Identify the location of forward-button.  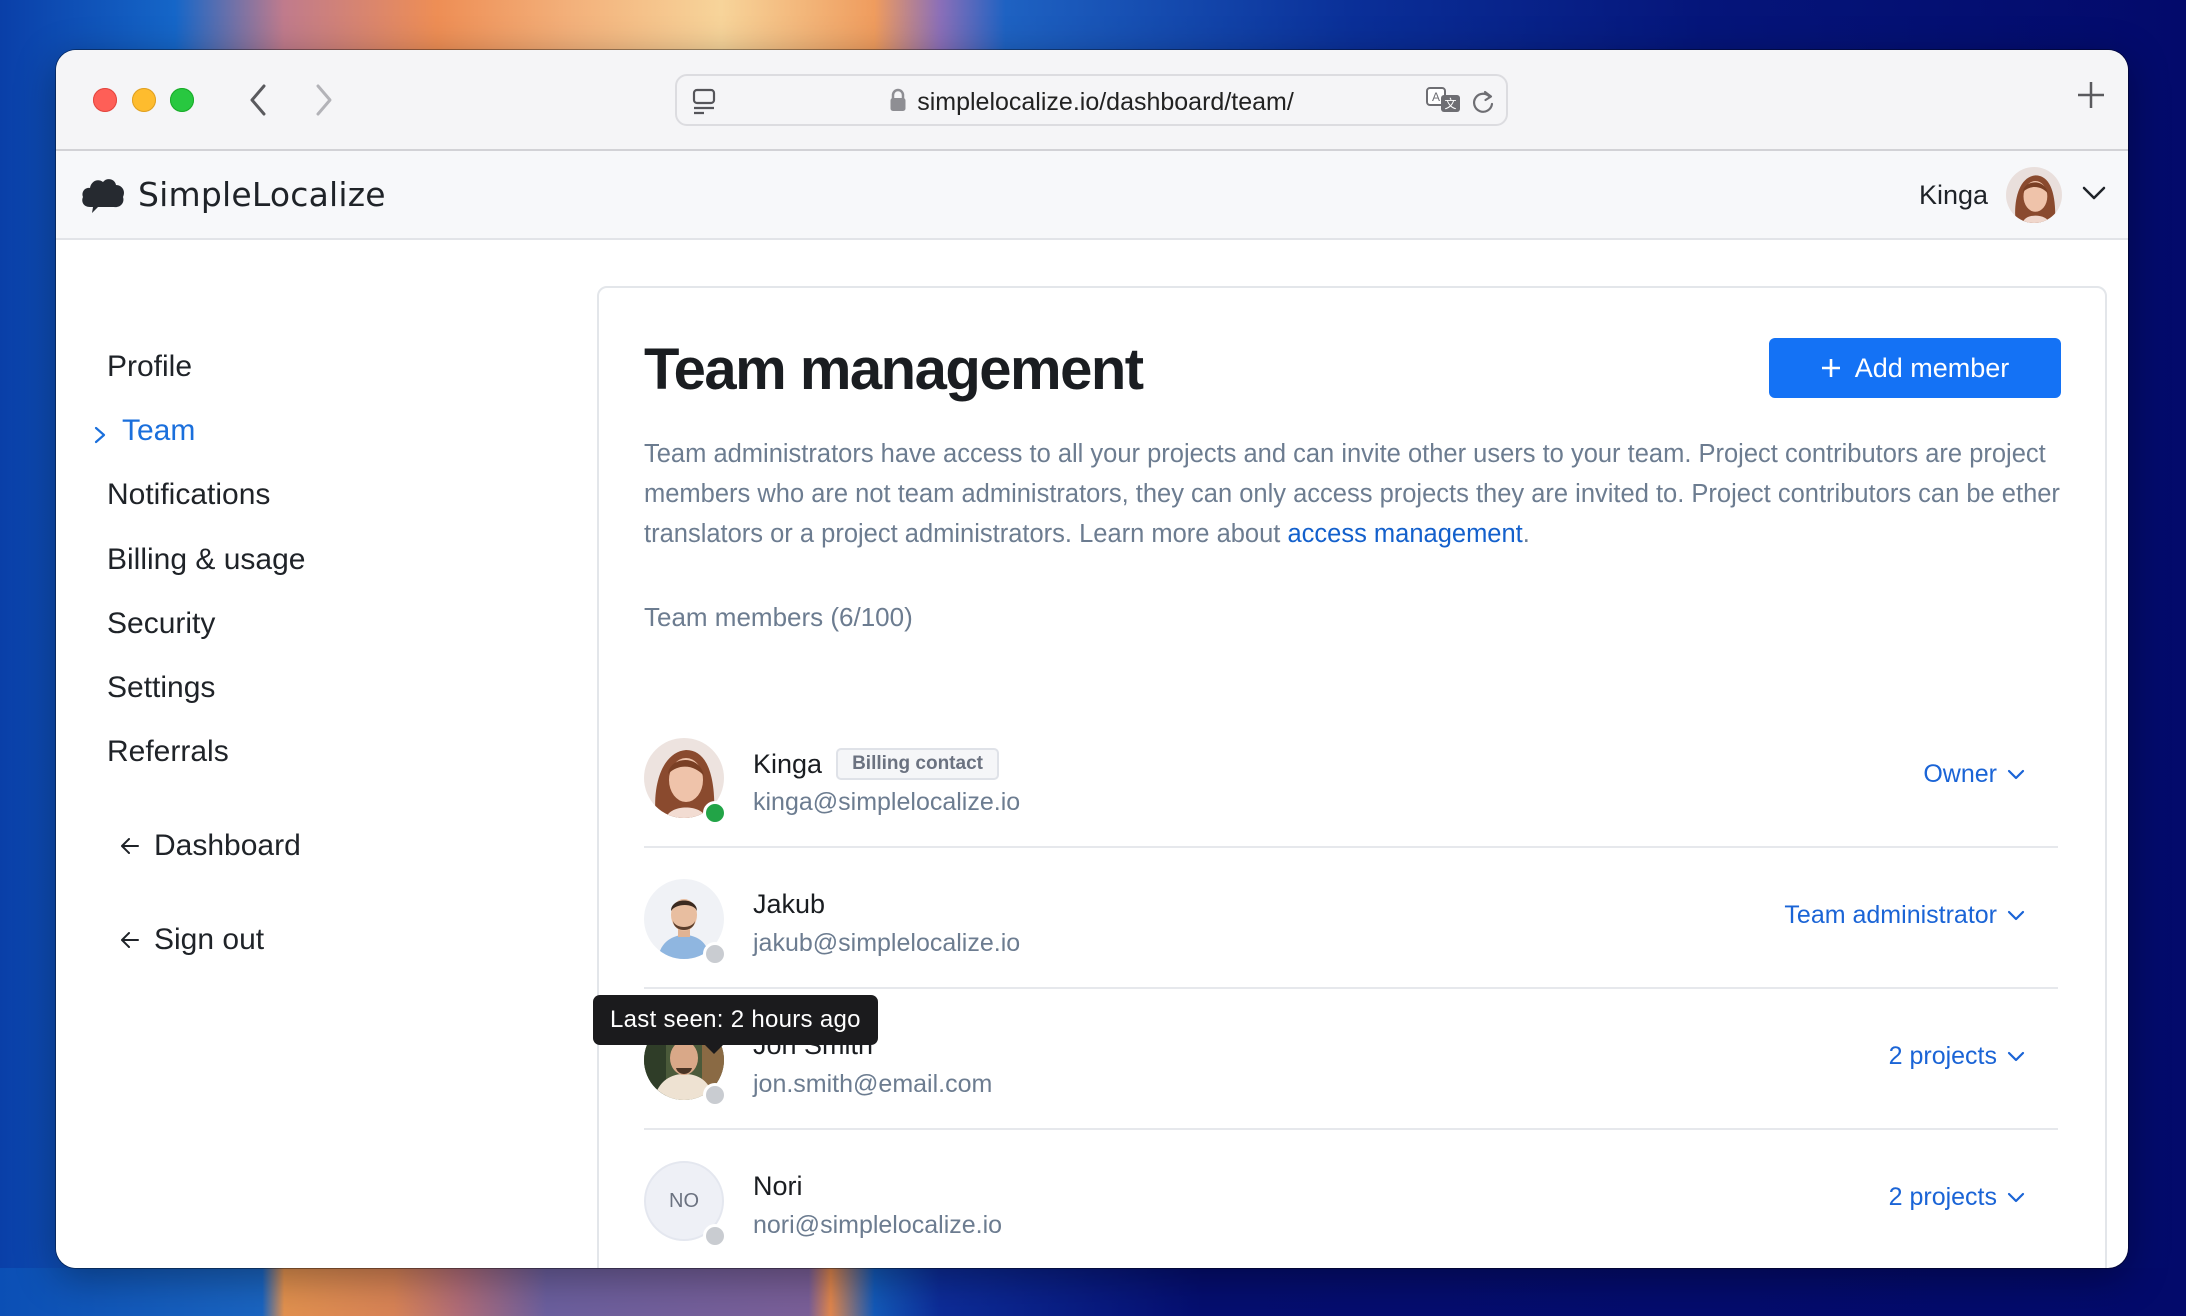
(324, 100).